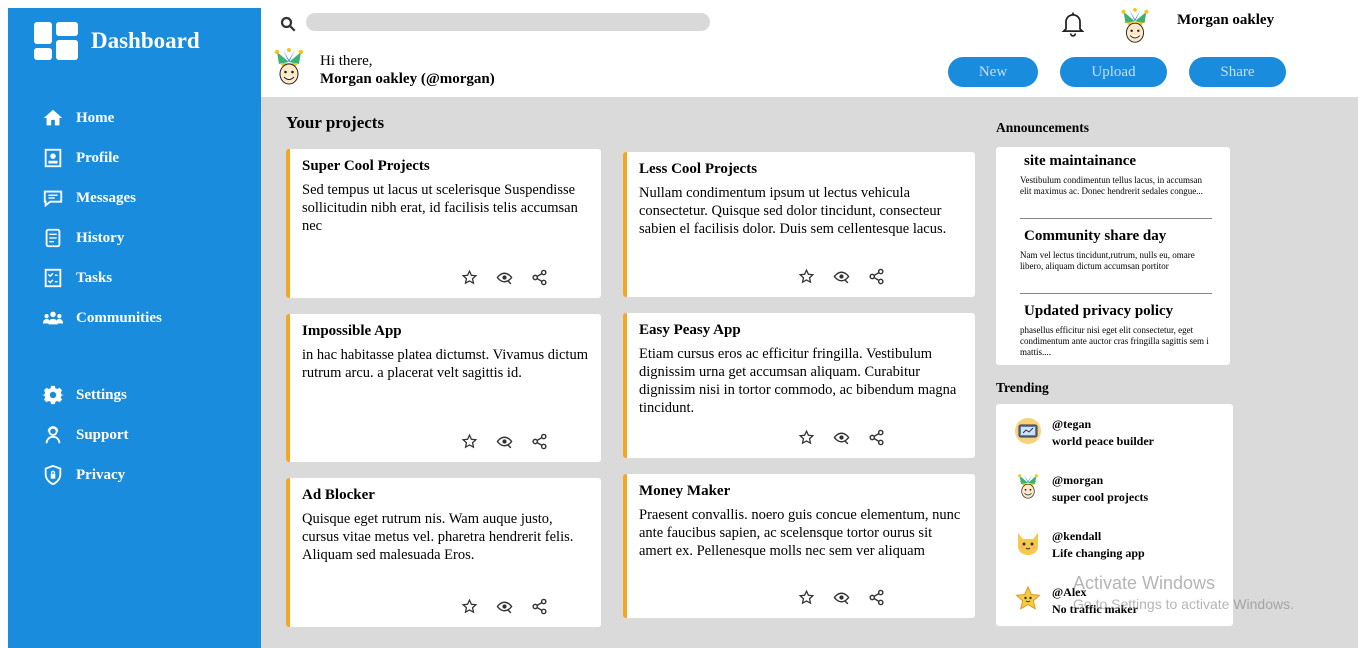  I want to click on new-button: New, so click(993, 72).